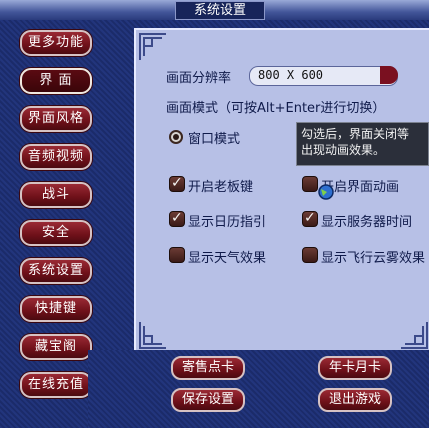 This screenshot has width=429, height=428. What do you see at coordinates (355, 368) in the screenshot?
I see `year-month-card-button: 年卡月卡` at bounding box center [355, 368].